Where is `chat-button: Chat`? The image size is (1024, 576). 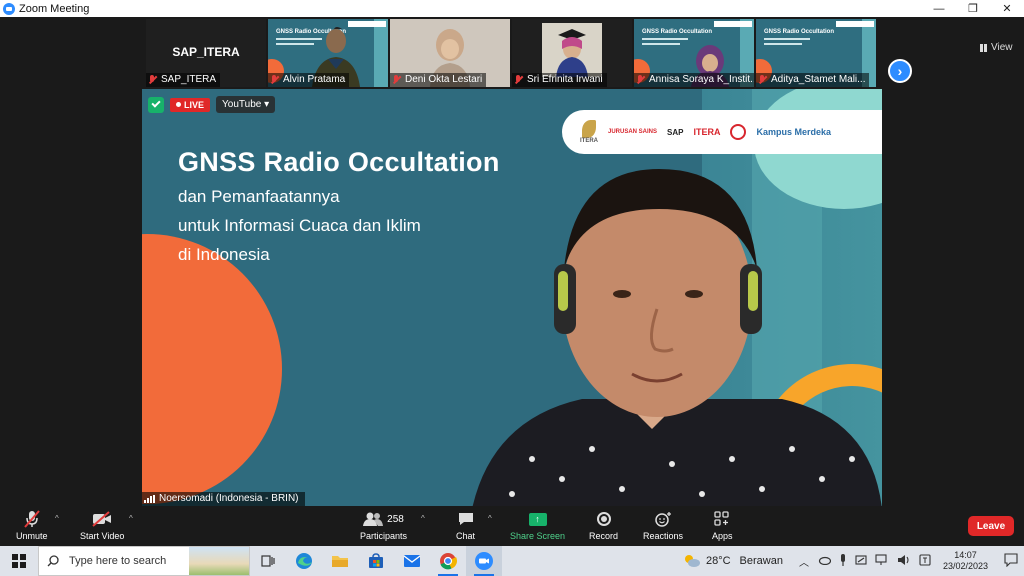
chat-button: Chat is located at coordinates (465, 525).